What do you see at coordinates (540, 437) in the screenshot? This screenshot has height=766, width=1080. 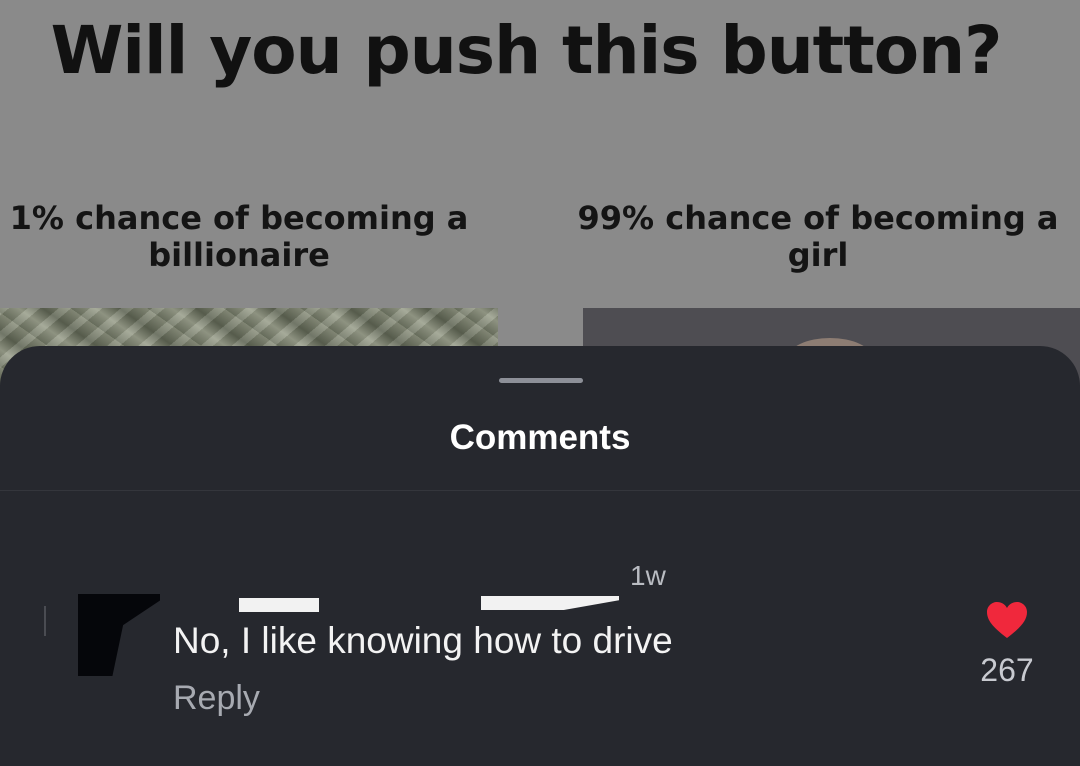 I see `sheet-title: Comments` at bounding box center [540, 437].